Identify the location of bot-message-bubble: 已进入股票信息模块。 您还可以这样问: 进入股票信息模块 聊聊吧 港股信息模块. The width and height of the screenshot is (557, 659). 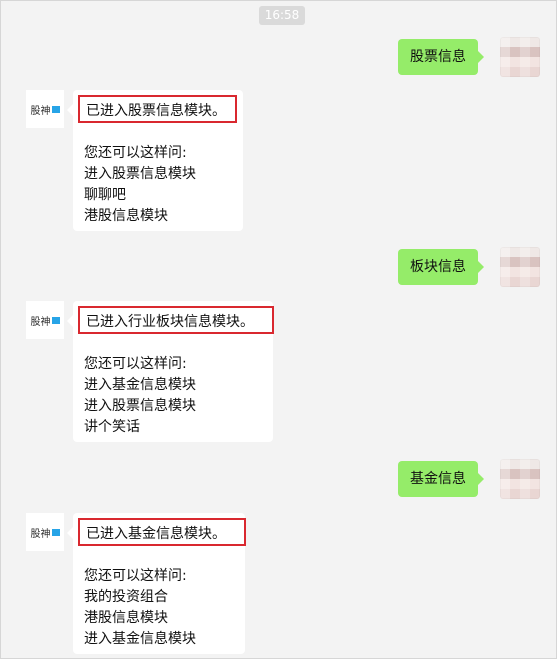
(155, 160).